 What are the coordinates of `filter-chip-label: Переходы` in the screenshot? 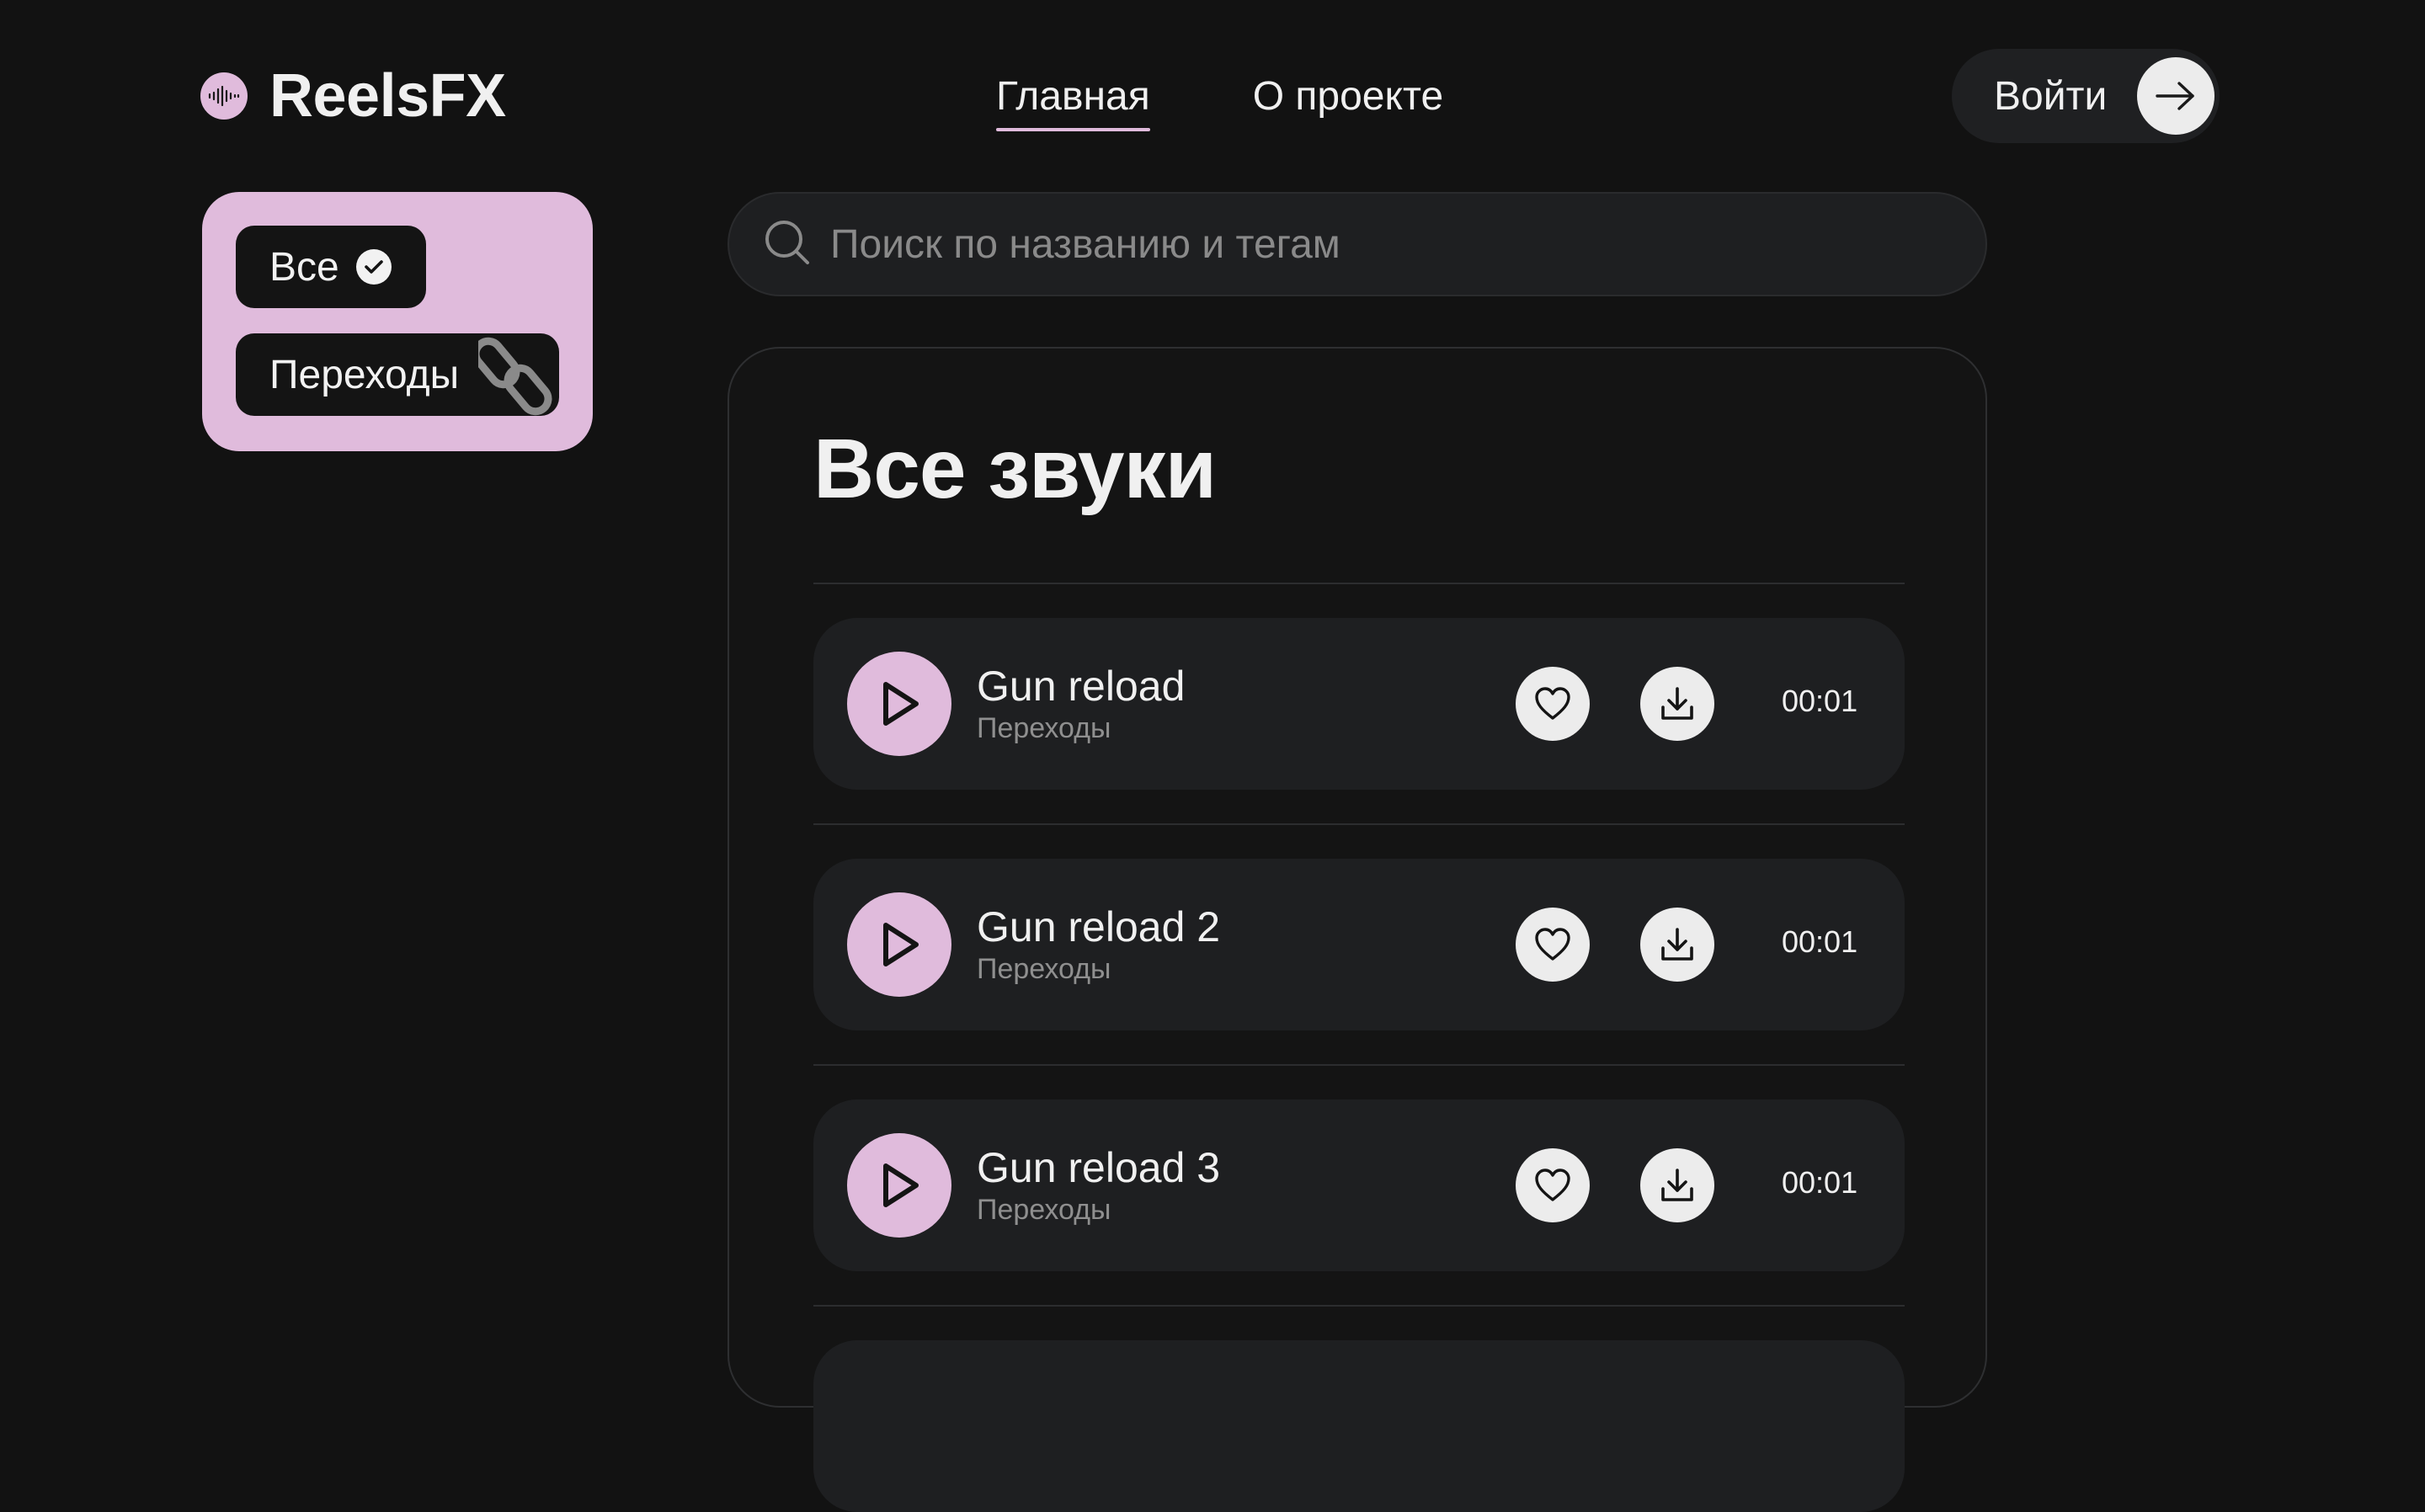 It's located at (364, 375).